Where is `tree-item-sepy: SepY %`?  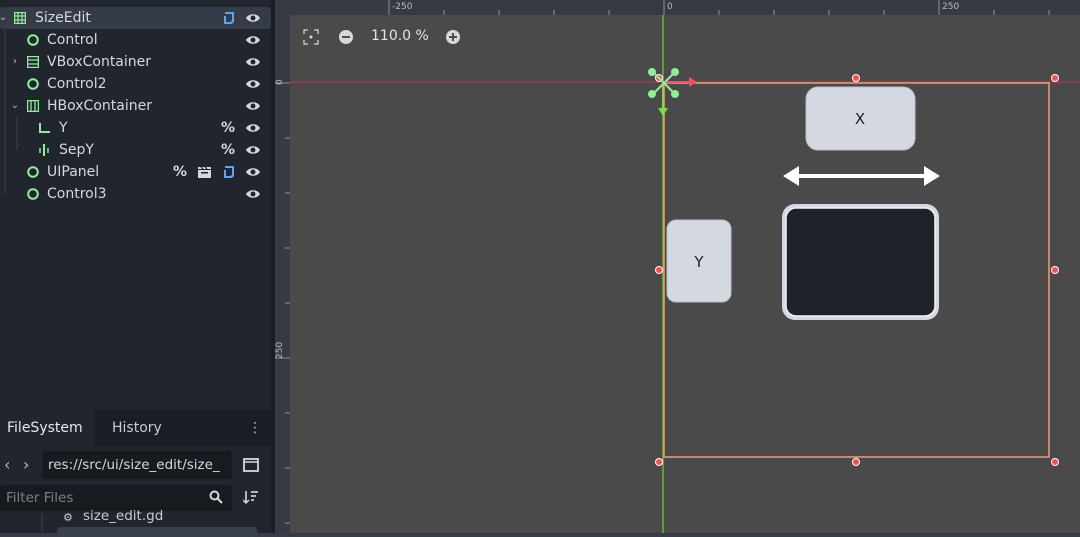
tree-item-sepy: SepY % is located at coordinates (135, 150).